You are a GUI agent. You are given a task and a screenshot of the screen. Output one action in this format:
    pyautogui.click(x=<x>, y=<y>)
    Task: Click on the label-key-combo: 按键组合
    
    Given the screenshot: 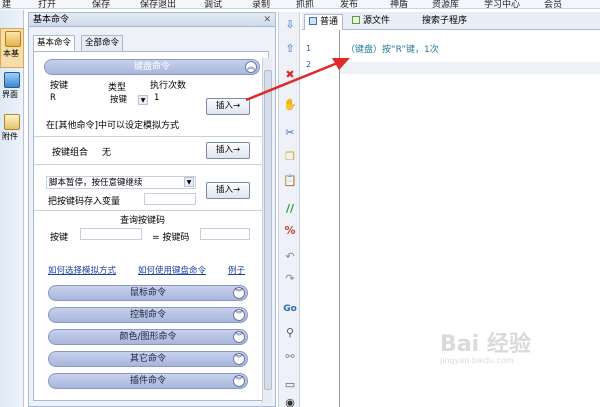 What is the action you would take?
    pyautogui.click(x=70, y=153)
    